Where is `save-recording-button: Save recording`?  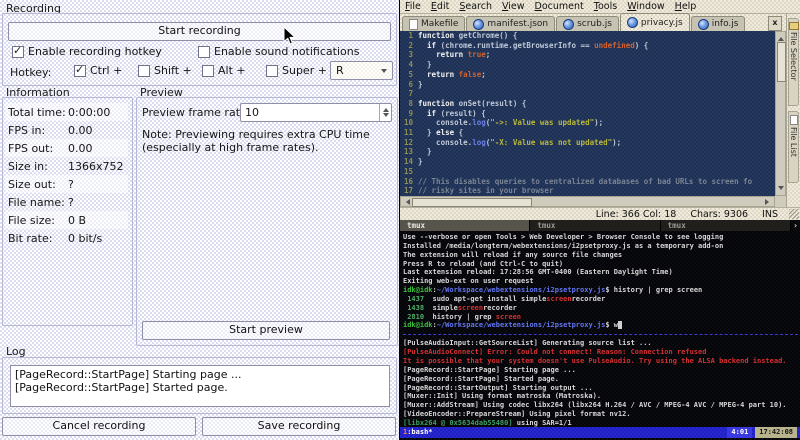
save-recording-button: Save recording is located at coordinates (299, 426).